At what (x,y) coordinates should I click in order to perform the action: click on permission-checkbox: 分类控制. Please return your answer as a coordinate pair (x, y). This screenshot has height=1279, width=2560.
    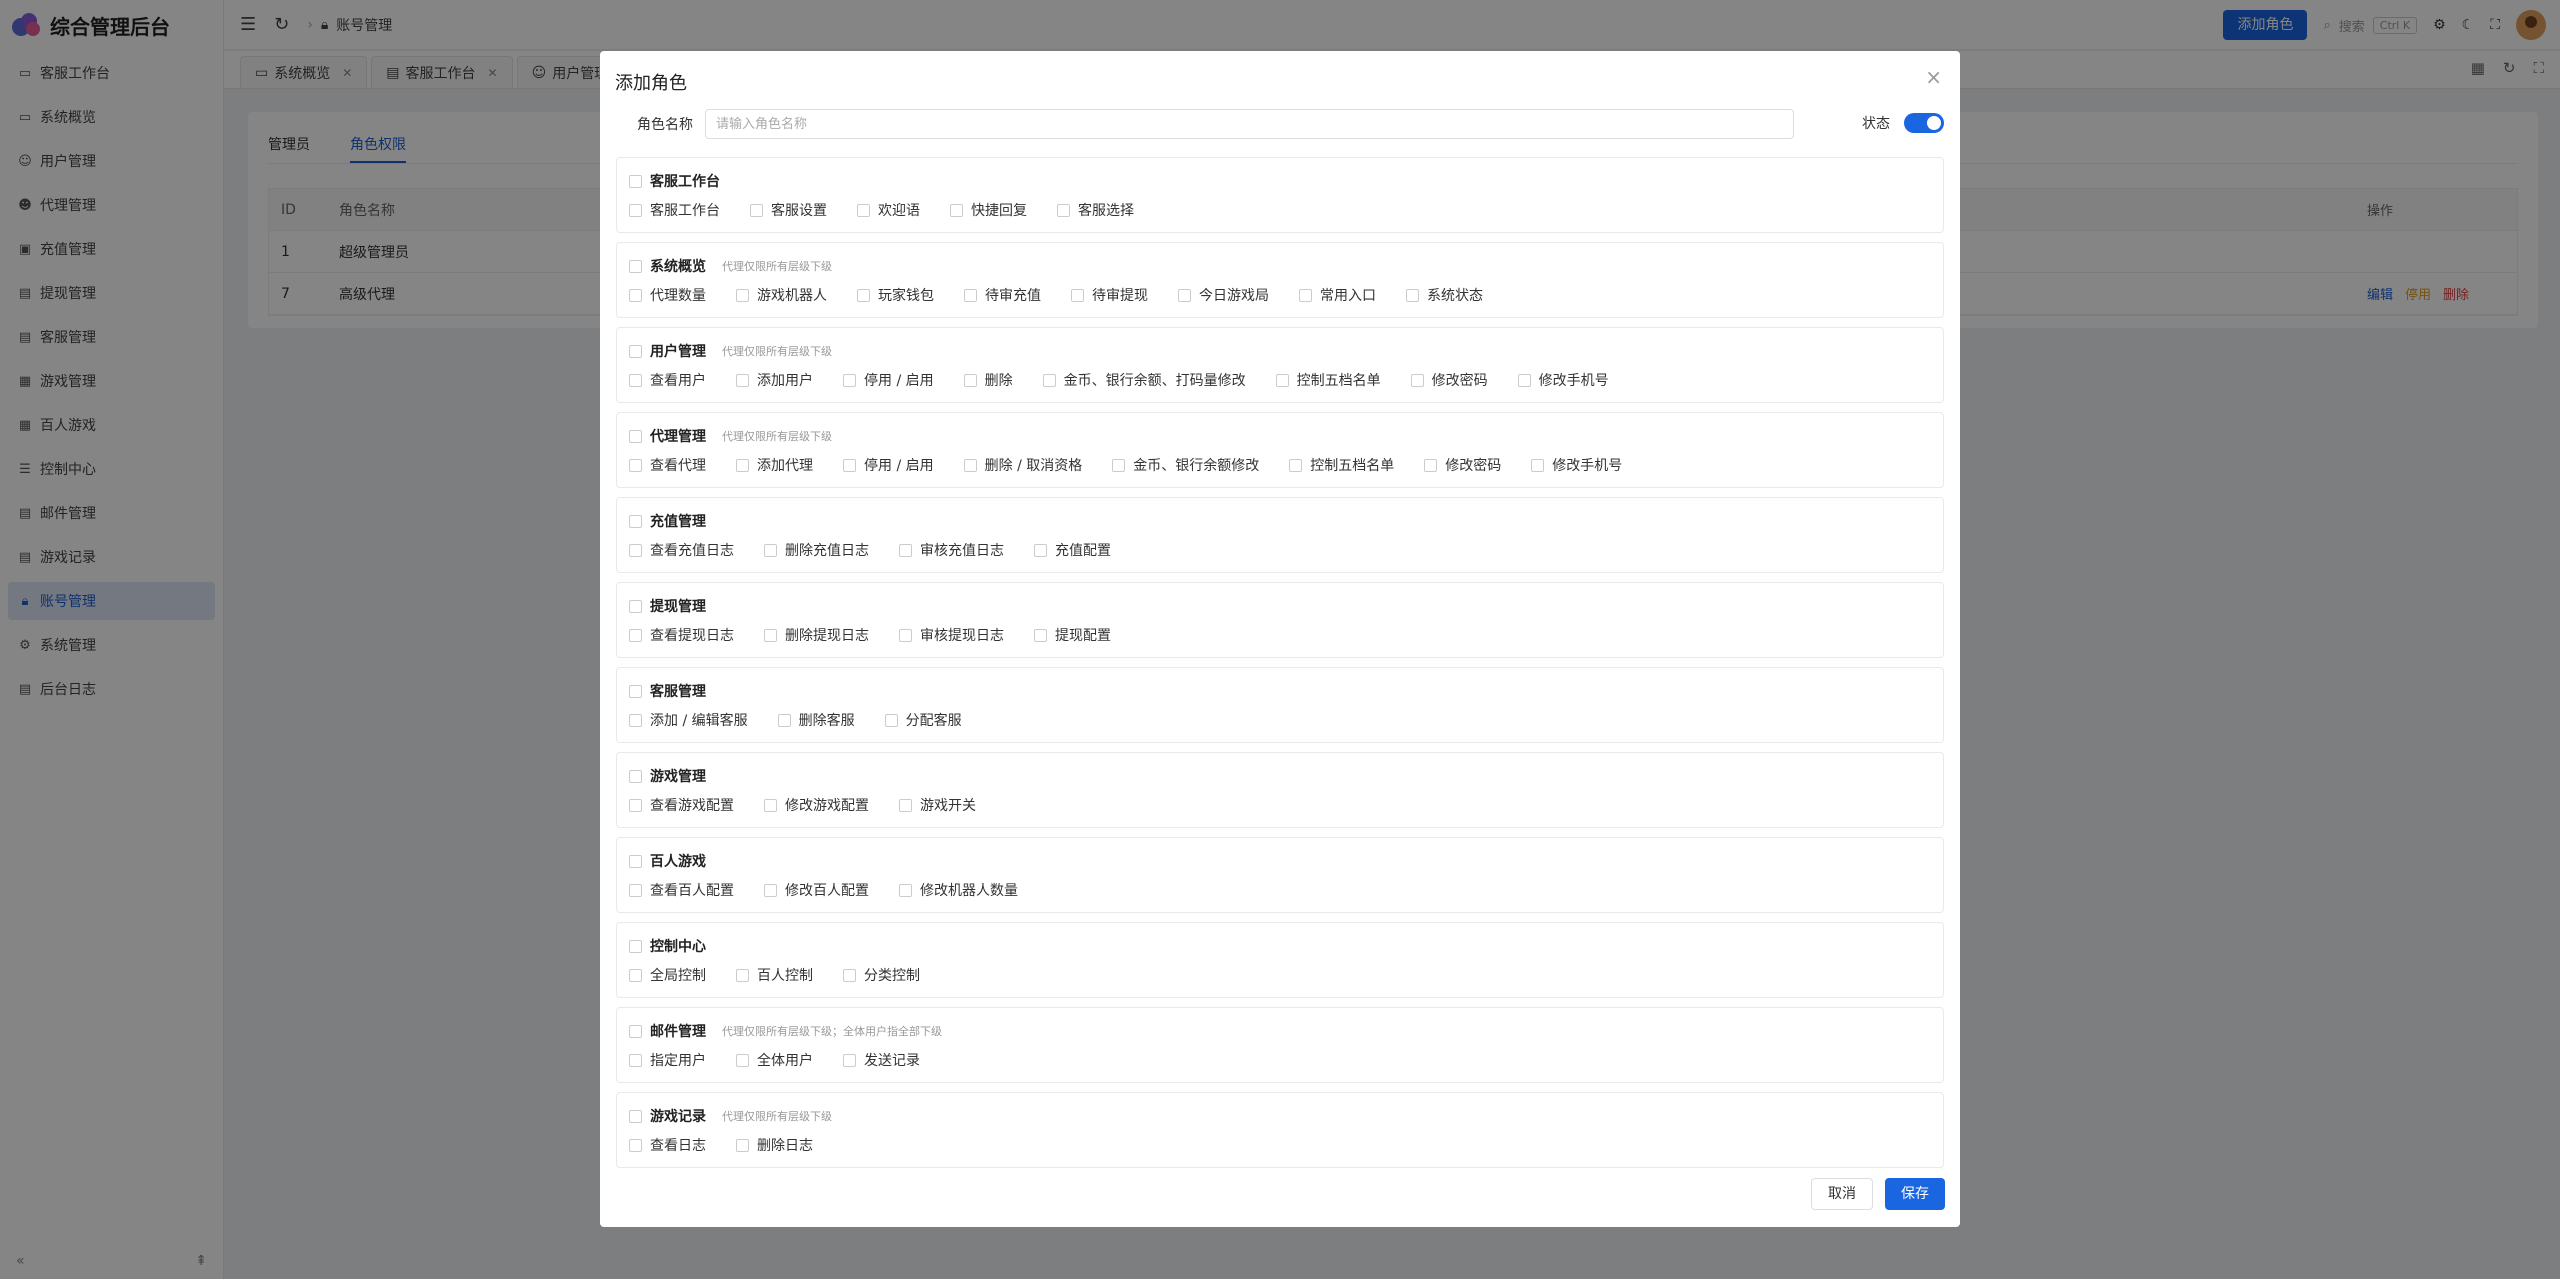
    Looking at the image, I should click on (881, 975).